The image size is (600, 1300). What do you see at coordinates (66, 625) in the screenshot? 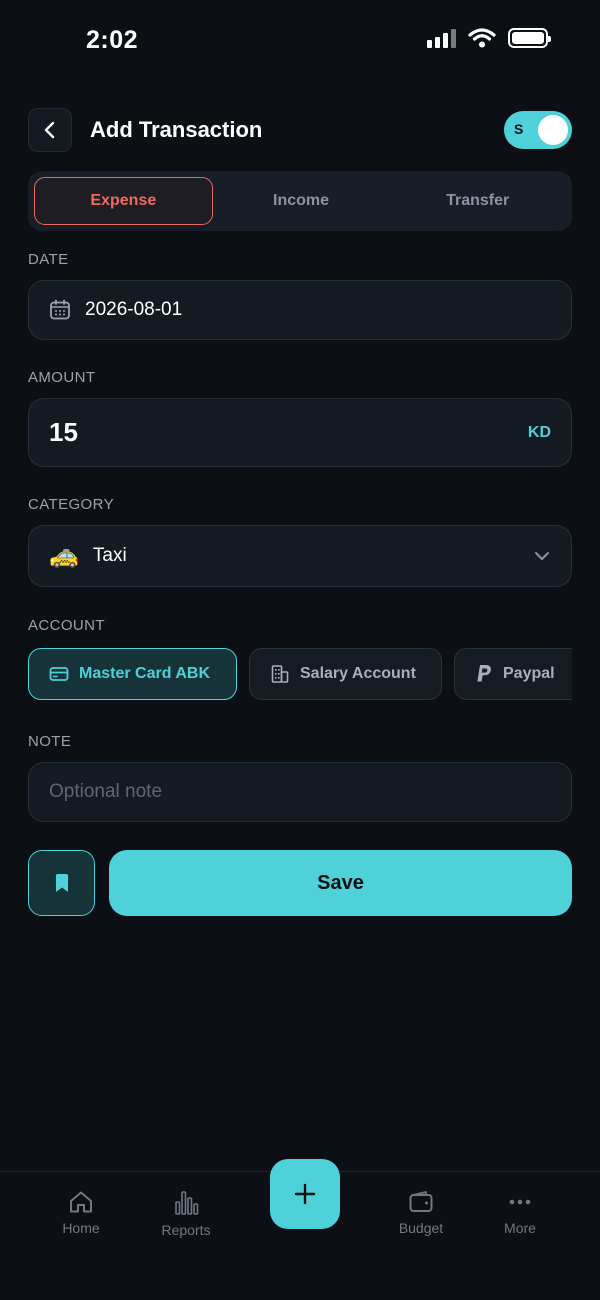
I see `account-label: ACCOUNT` at bounding box center [66, 625].